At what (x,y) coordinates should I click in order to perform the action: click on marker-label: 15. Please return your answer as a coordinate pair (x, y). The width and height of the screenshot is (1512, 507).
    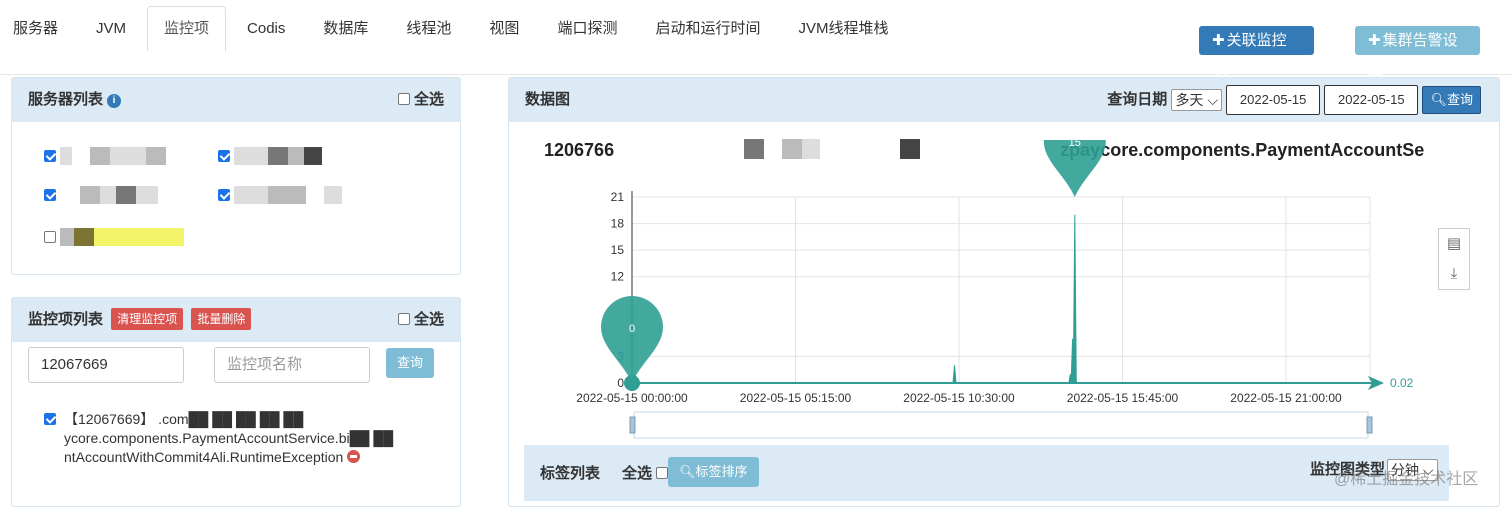
    Looking at the image, I should click on (1075, 144).